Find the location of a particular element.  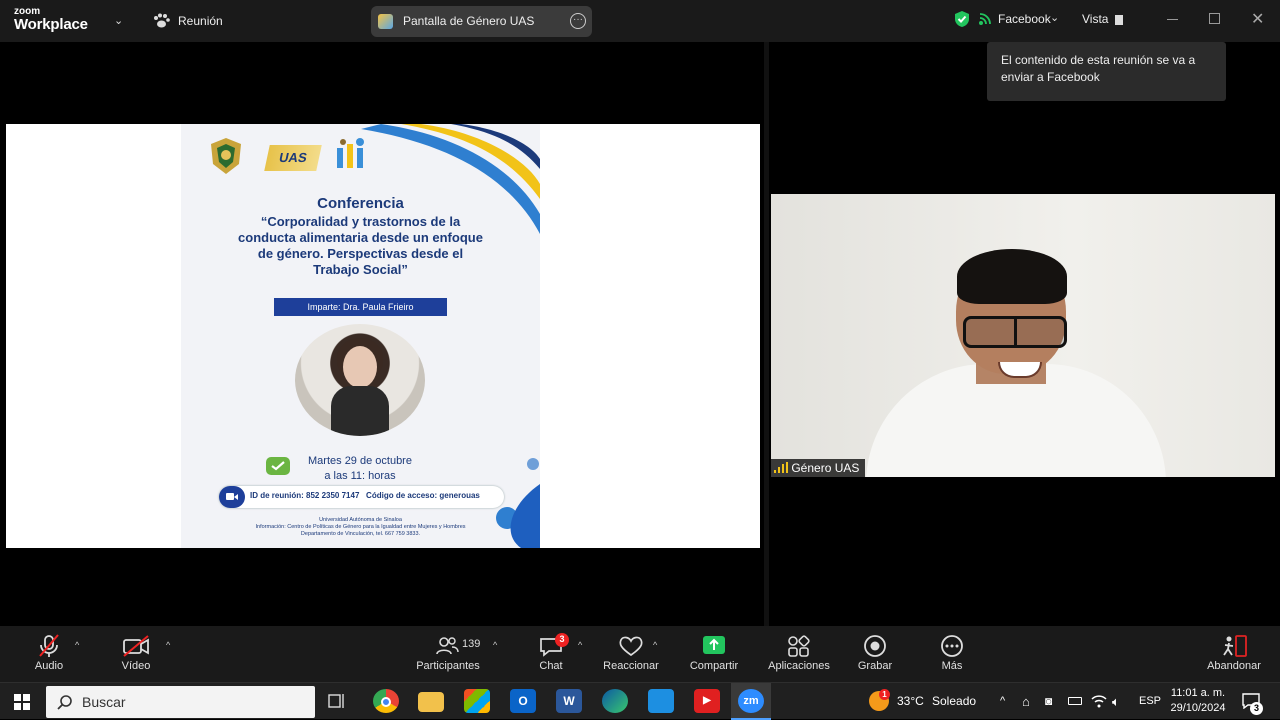

leave-button: Abandonar is located at coordinates (1234, 653).